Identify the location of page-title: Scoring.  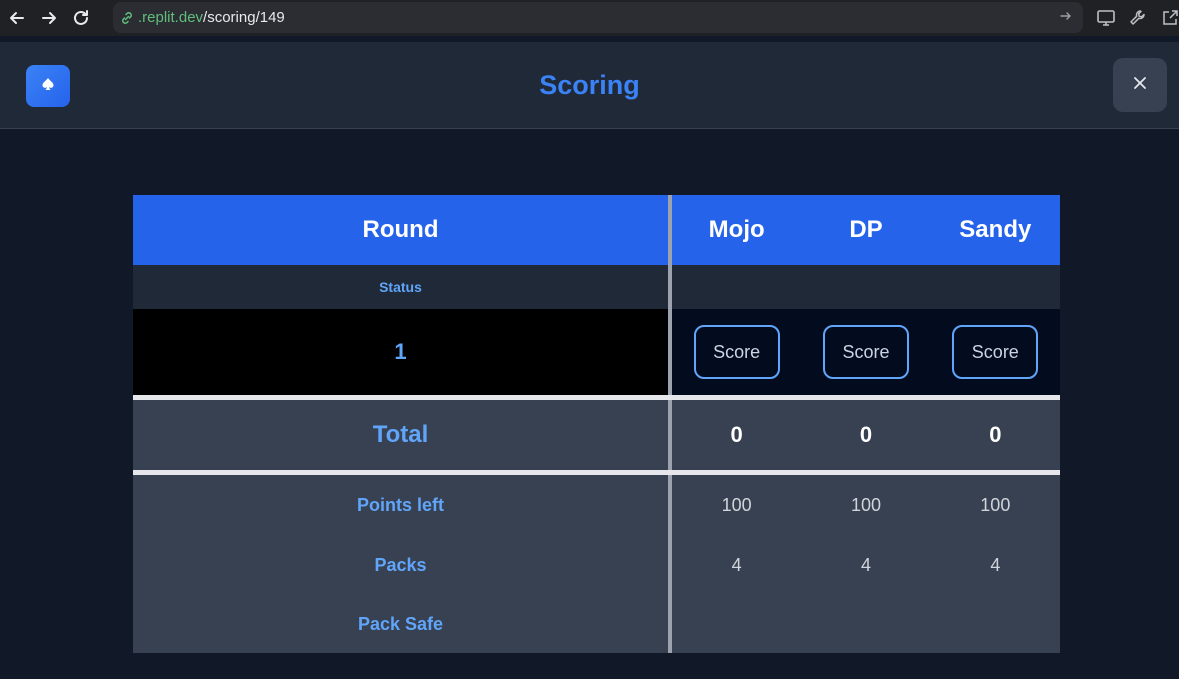
(589, 85).